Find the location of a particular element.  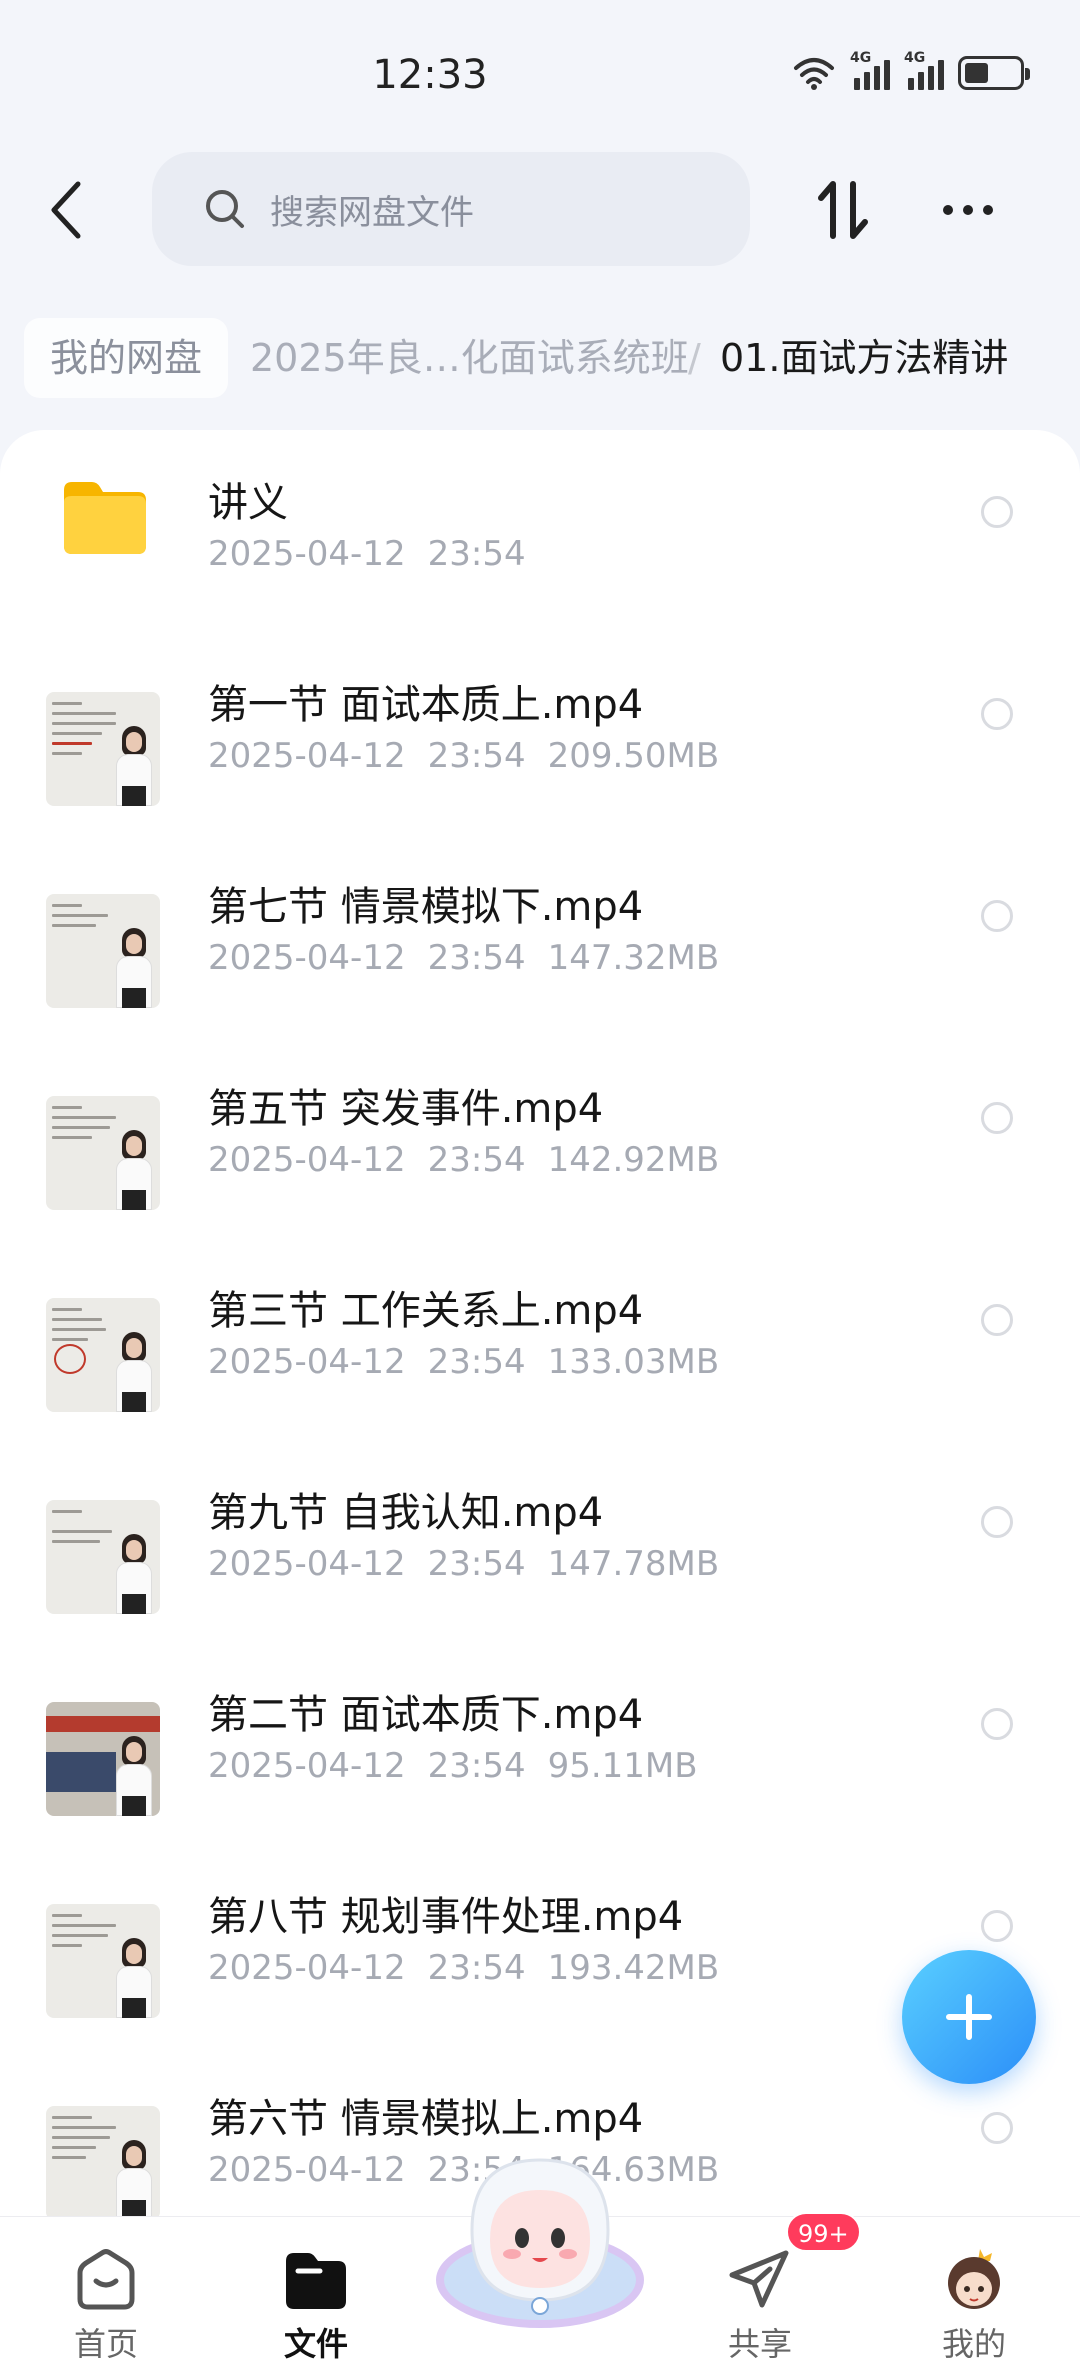

back-arrow-icon is located at coordinates (66, 210).